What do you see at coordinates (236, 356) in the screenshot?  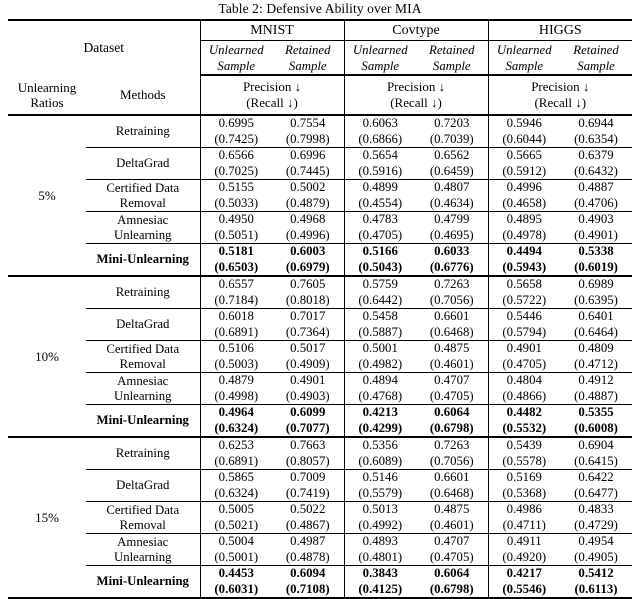 I see `metric-cell: 0.5106 (0.5003)` at bounding box center [236, 356].